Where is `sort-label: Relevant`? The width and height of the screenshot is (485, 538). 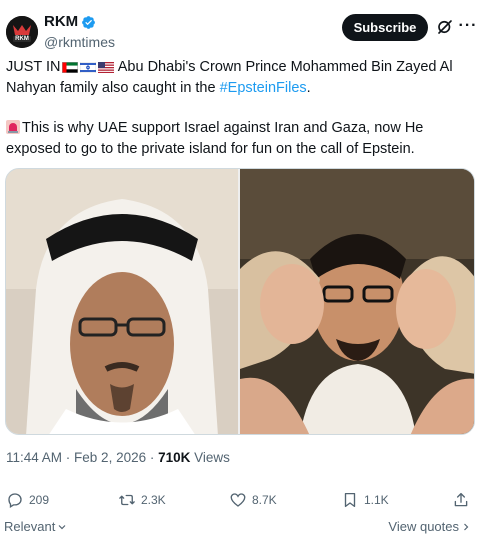
sort-label: Relevant is located at coordinates (30, 526).